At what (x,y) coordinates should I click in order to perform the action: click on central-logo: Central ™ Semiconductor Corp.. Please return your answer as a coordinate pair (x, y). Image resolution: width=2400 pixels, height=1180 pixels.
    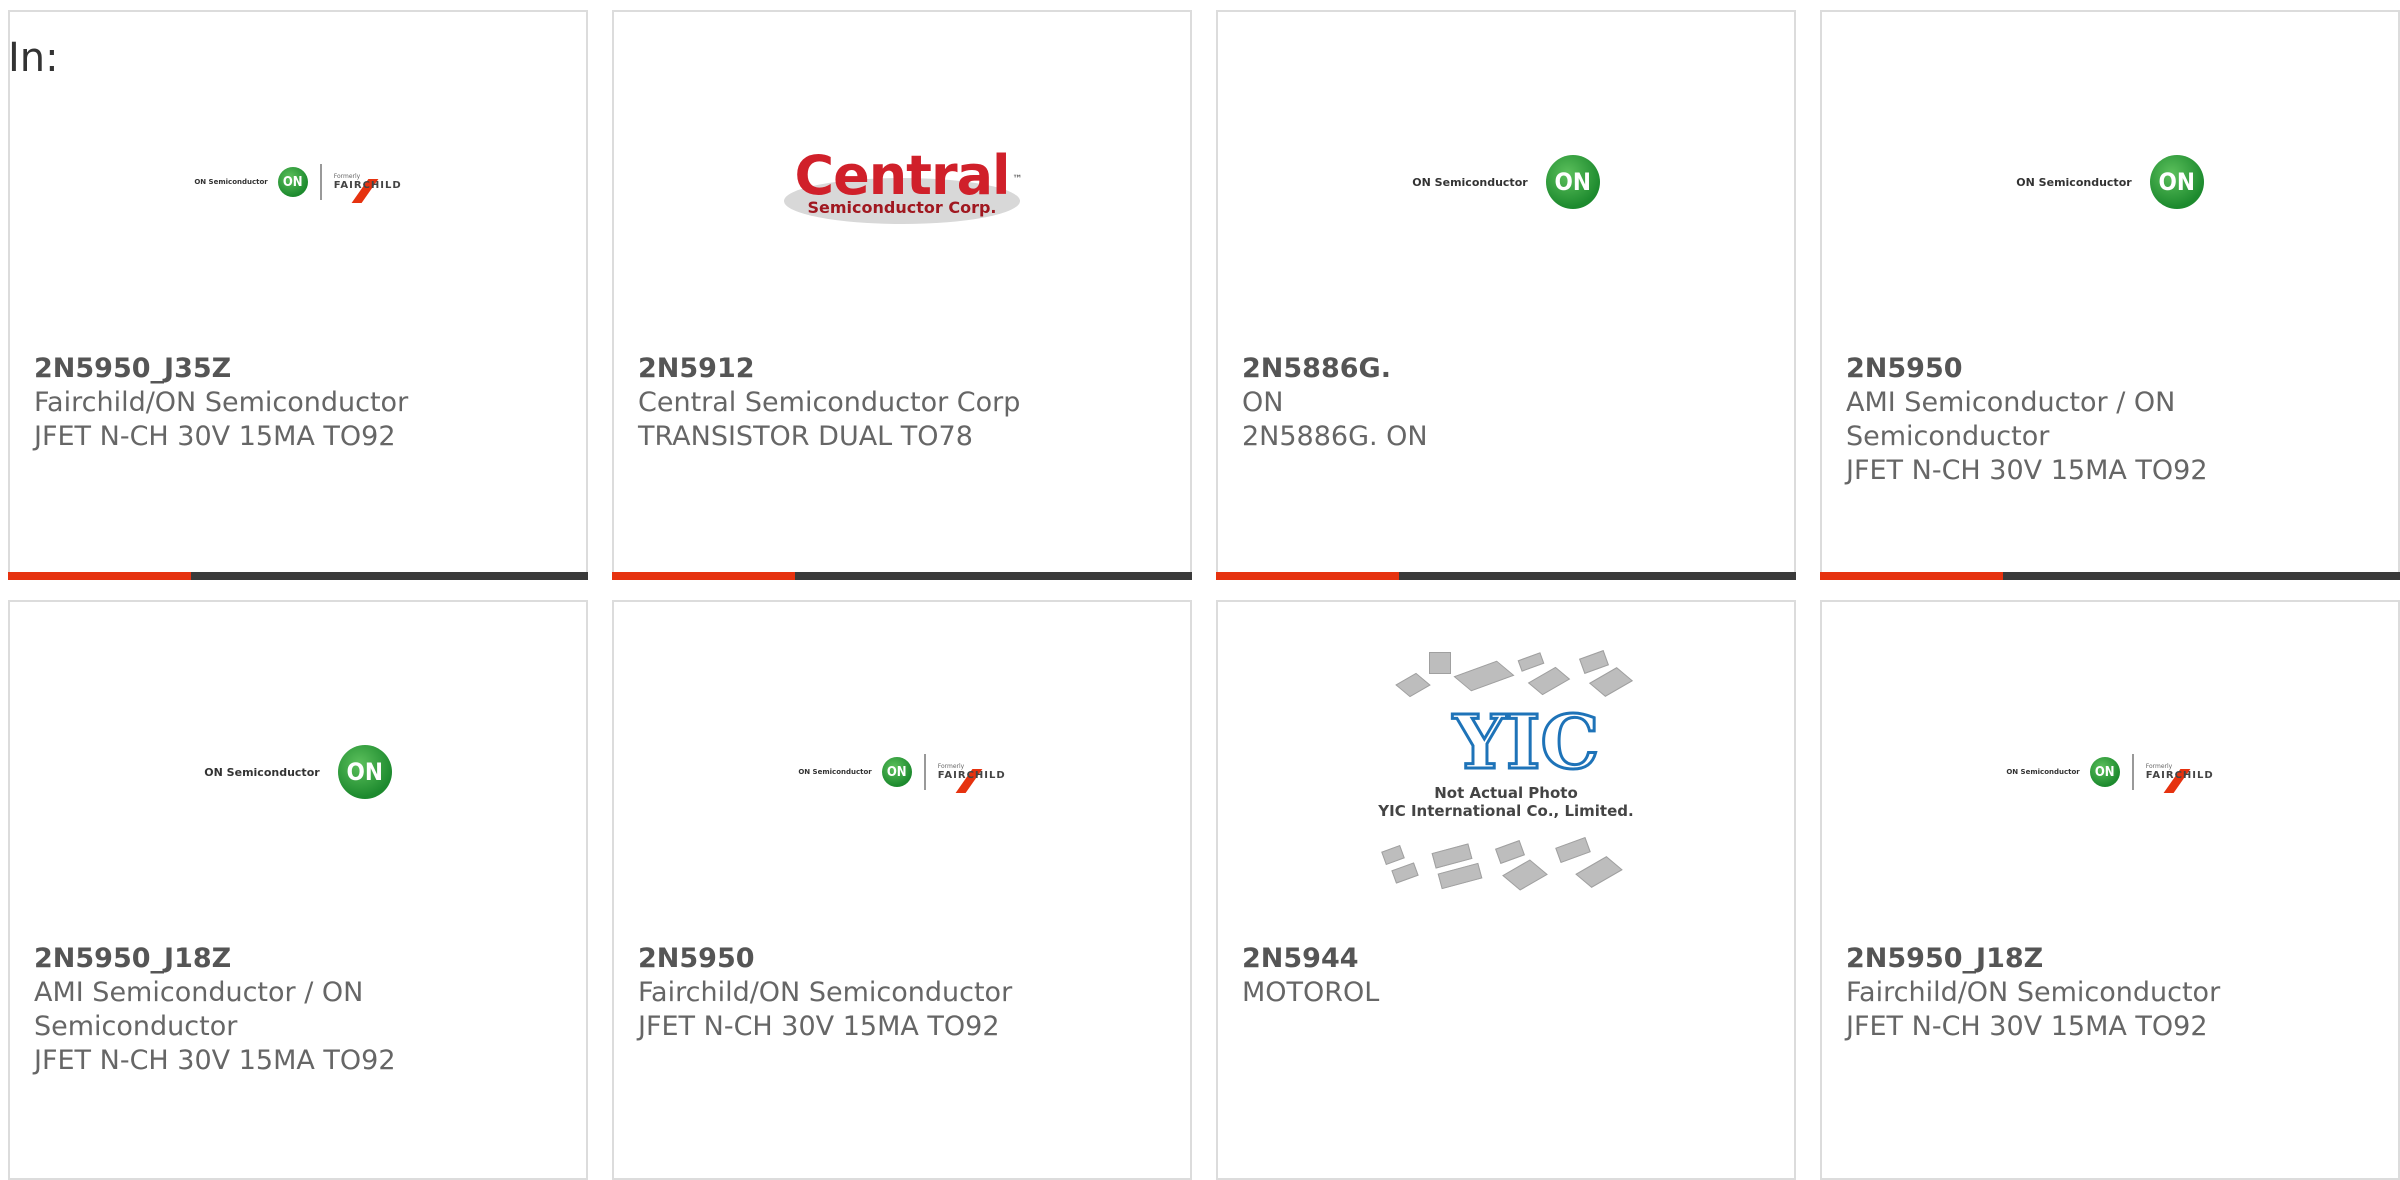
    Looking at the image, I should click on (903, 185).